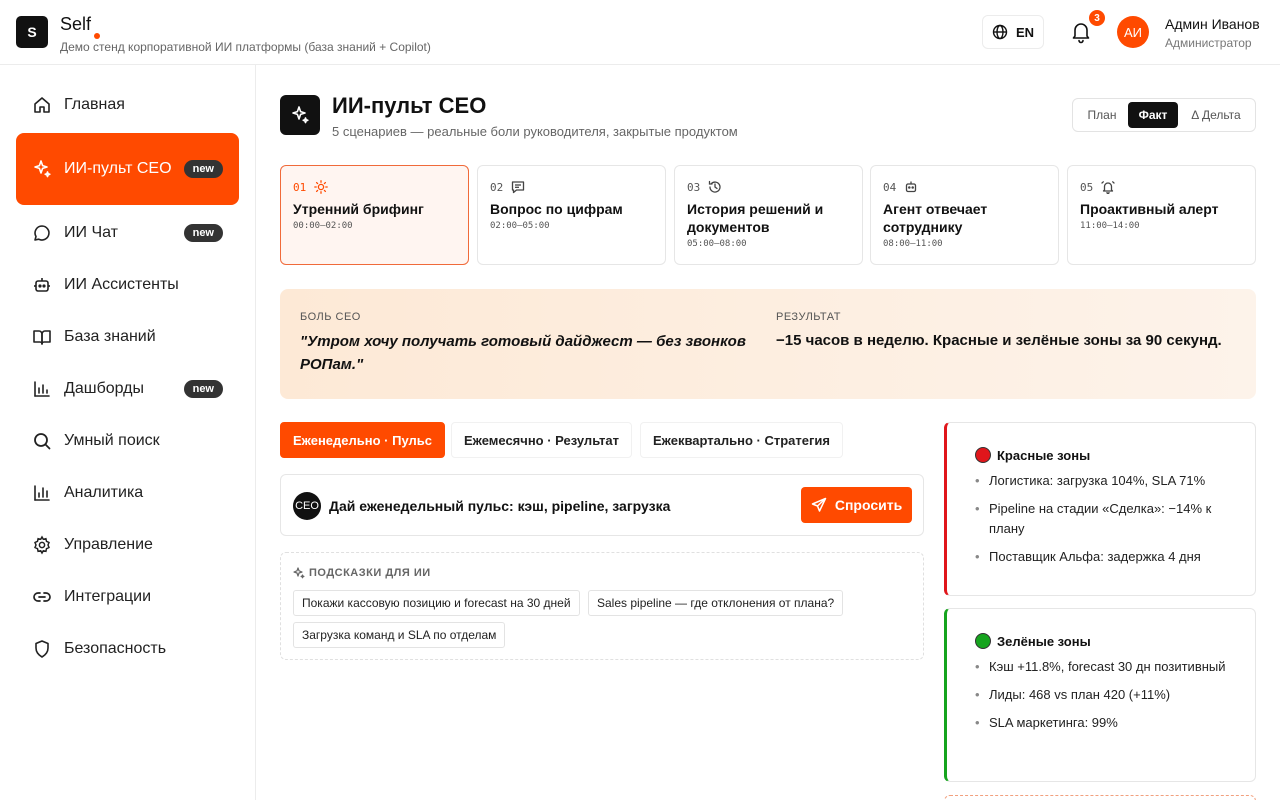 The image size is (1280, 800). I want to click on page-title: ИИ-пульт CEO, so click(409, 105).